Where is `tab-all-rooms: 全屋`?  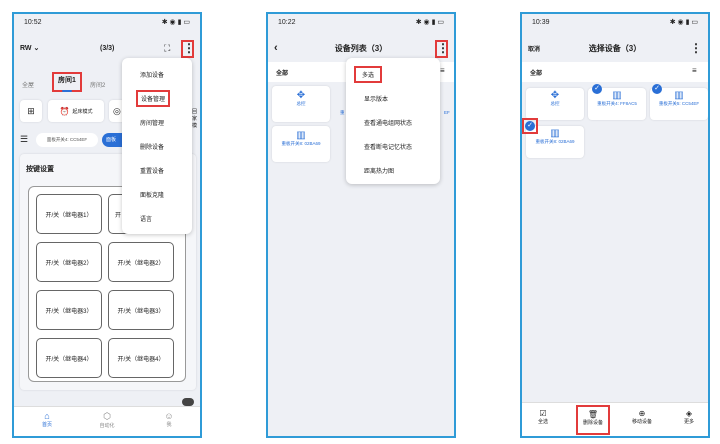 tab-all-rooms: 全屋 is located at coordinates (28, 84).